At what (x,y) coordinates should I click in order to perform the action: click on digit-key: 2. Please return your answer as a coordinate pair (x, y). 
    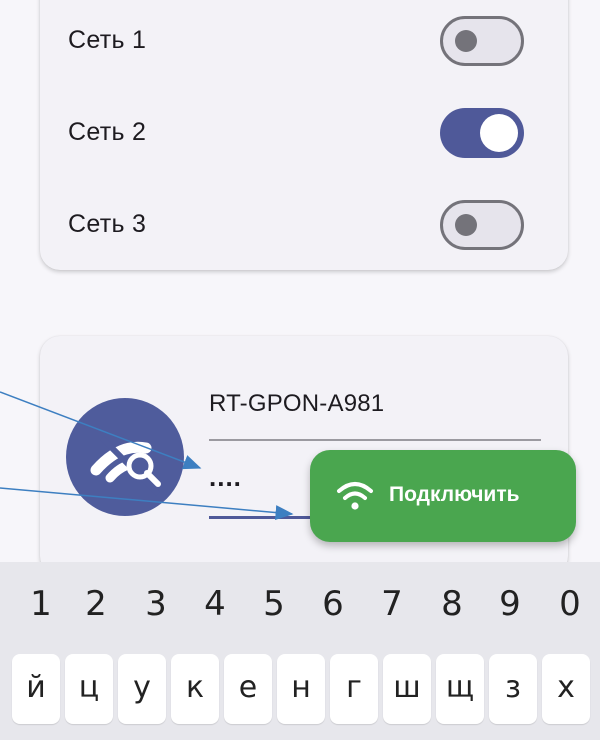
    Looking at the image, I should click on (96, 604).